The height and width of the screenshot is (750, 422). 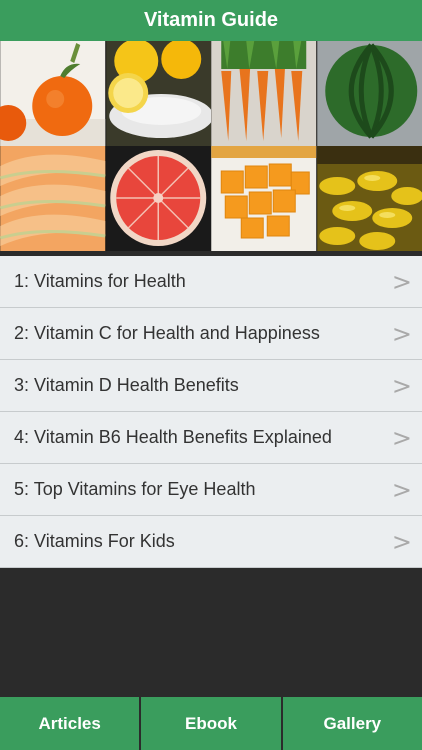 I want to click on cantaloupe-image, so click(x=53, y=198).